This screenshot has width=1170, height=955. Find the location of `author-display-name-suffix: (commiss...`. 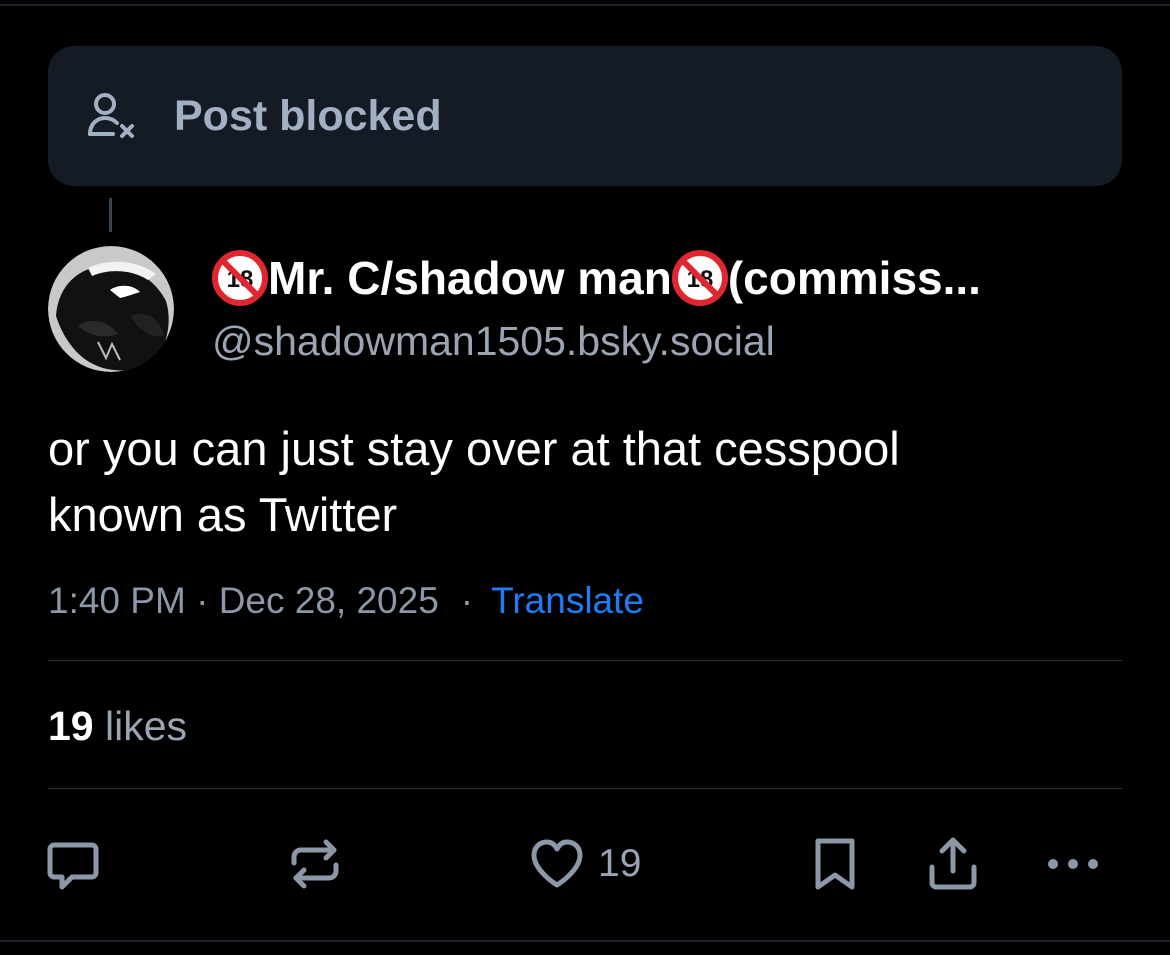

author-display-name-suffix: (commiss... is located at coordinates (854, 278).